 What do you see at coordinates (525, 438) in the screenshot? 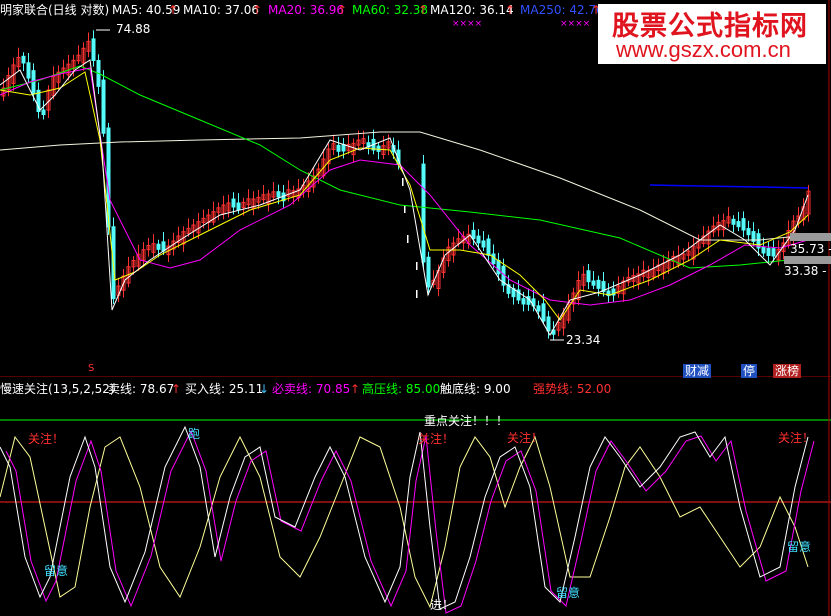
I see `focus-label-3: 关注！` at bounding box center [525, 438].